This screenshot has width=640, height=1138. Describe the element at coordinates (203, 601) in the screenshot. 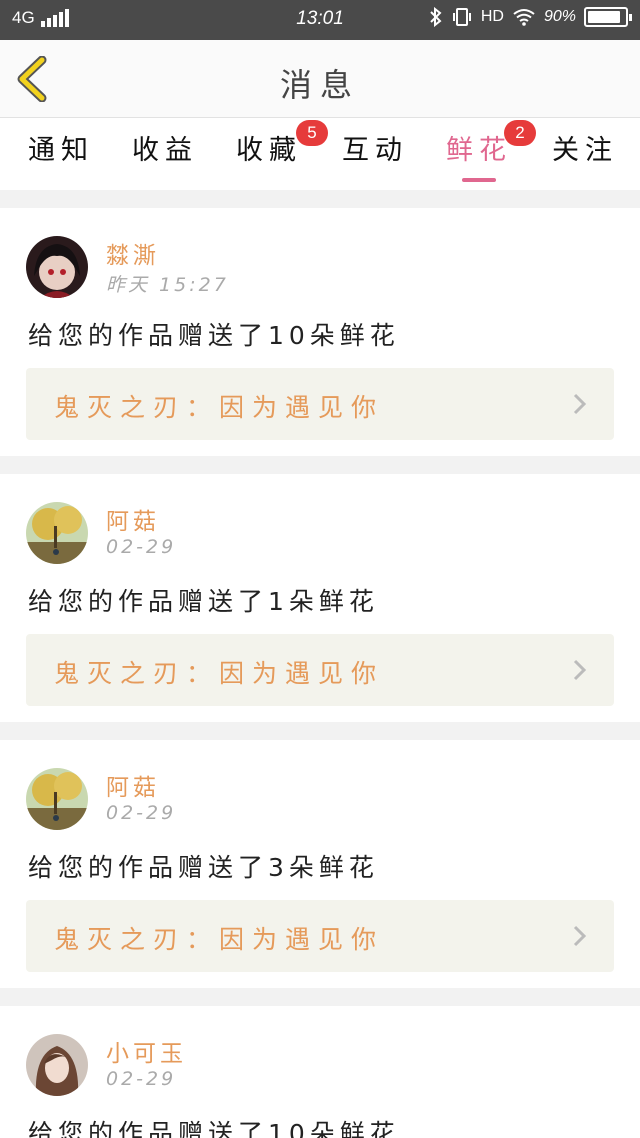

I see `message-text: 给您的作品赠送了1朵鲜花` at that location.